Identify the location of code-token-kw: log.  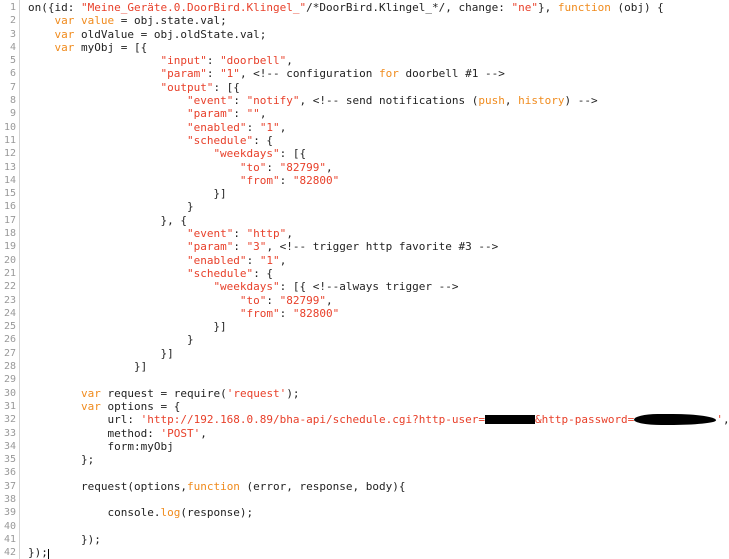
(170, 513).